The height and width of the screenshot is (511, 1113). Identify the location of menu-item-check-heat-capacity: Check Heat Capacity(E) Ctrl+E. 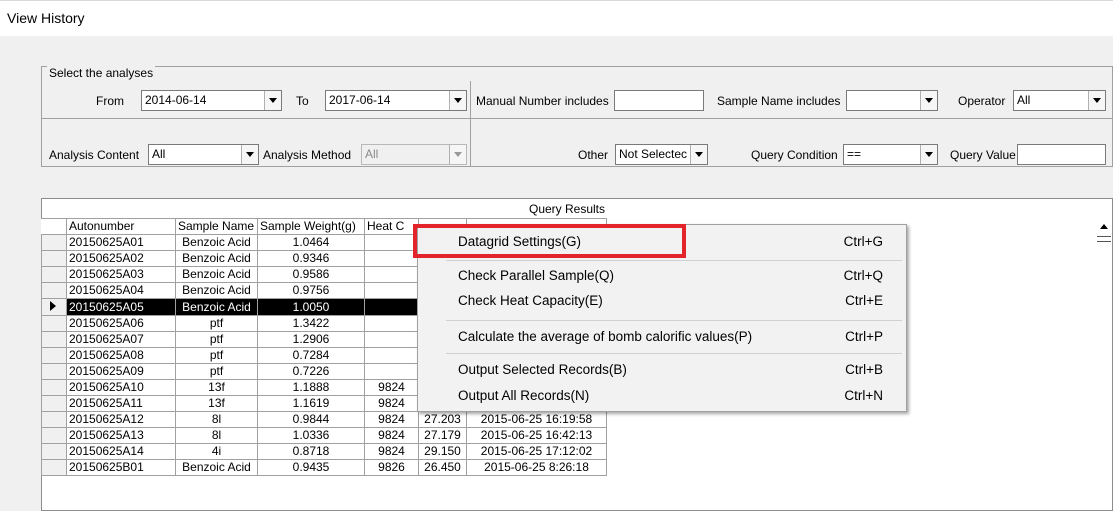
(678, 301).